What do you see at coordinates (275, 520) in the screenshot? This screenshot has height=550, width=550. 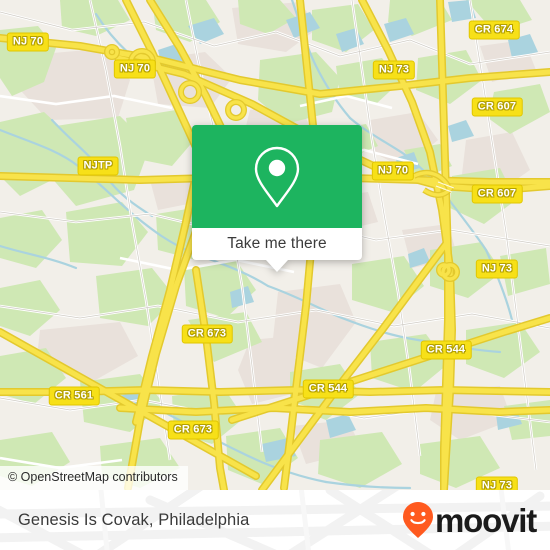 I see `footer-bar: Genesis Is Covak, Philadelphia moovit` at bounding box center [275, 520].